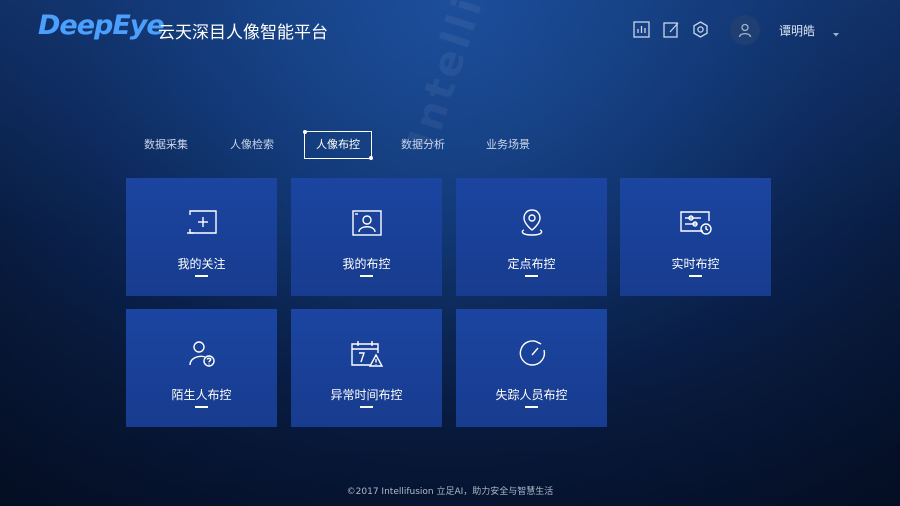 Image resolution: width=900 pixels, height=506 pixels. Describe the element at coordinates (101, 25) in the screenshot. I see `deepeye-logo: DeepEye` at that location.